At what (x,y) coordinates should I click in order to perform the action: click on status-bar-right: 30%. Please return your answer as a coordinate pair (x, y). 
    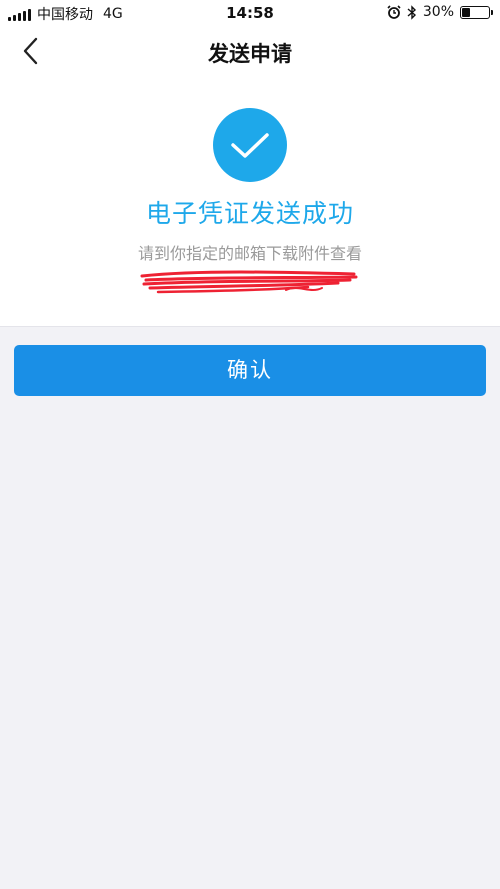
    Looking at the image, I should click on (440, 12).